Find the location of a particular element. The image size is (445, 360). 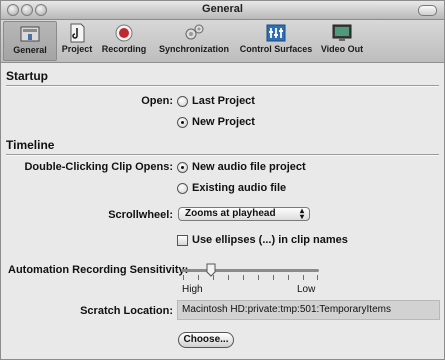

startup-separator is located at coordinates (222, 86).